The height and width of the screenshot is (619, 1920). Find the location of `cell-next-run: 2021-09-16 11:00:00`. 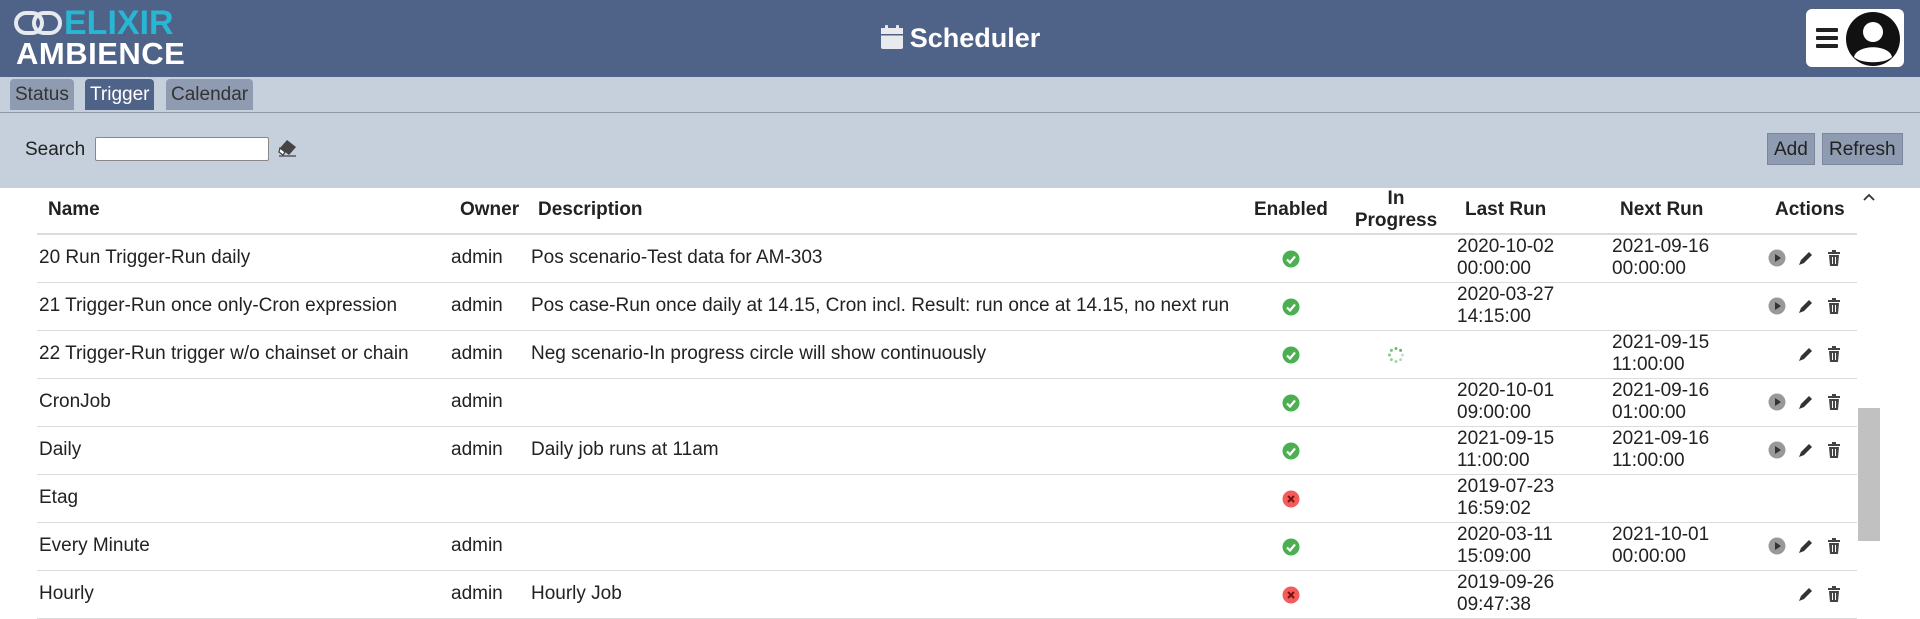

cell-next-run: 2021-09-16 11:00:00 is located at coordinates (1660, 450).